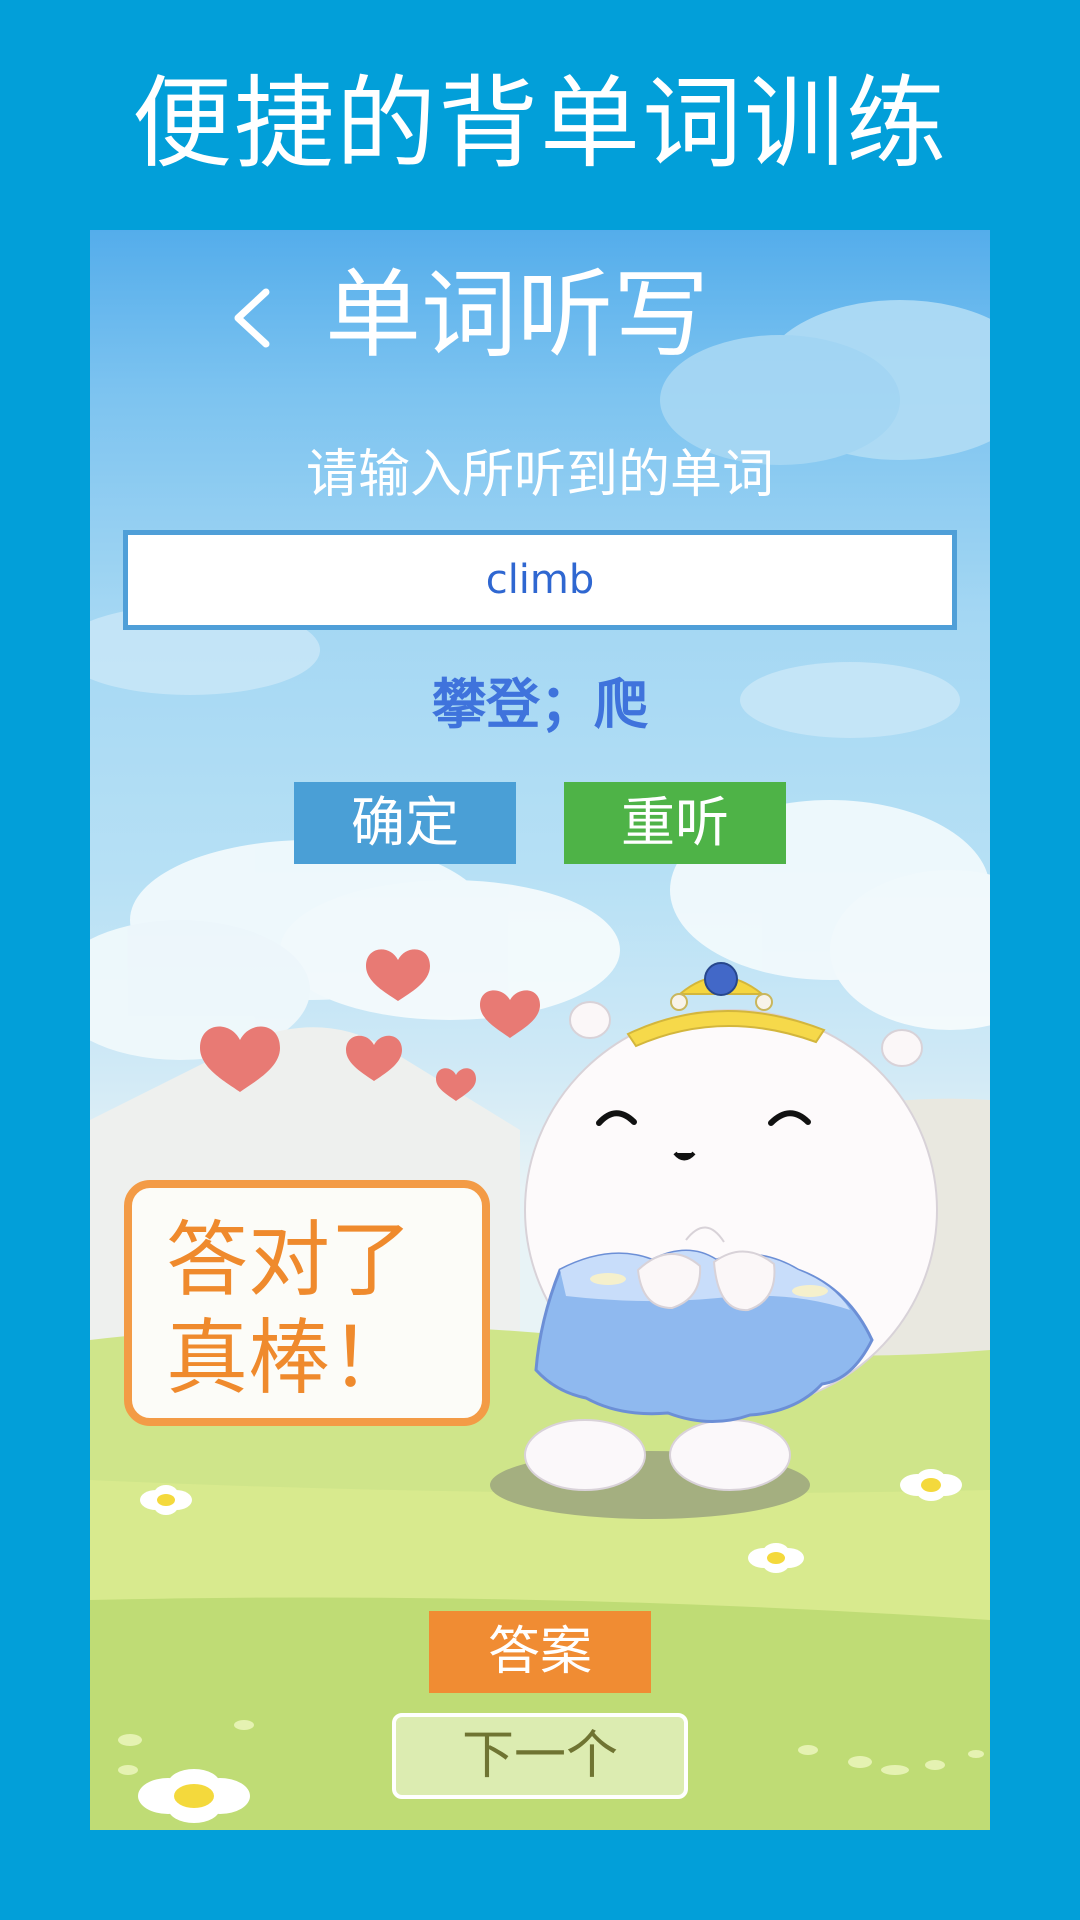  Describe the element at coordinates (539, 475) in the screenshot. I see `instruction-text: 请输入所听到的单词` at that location.